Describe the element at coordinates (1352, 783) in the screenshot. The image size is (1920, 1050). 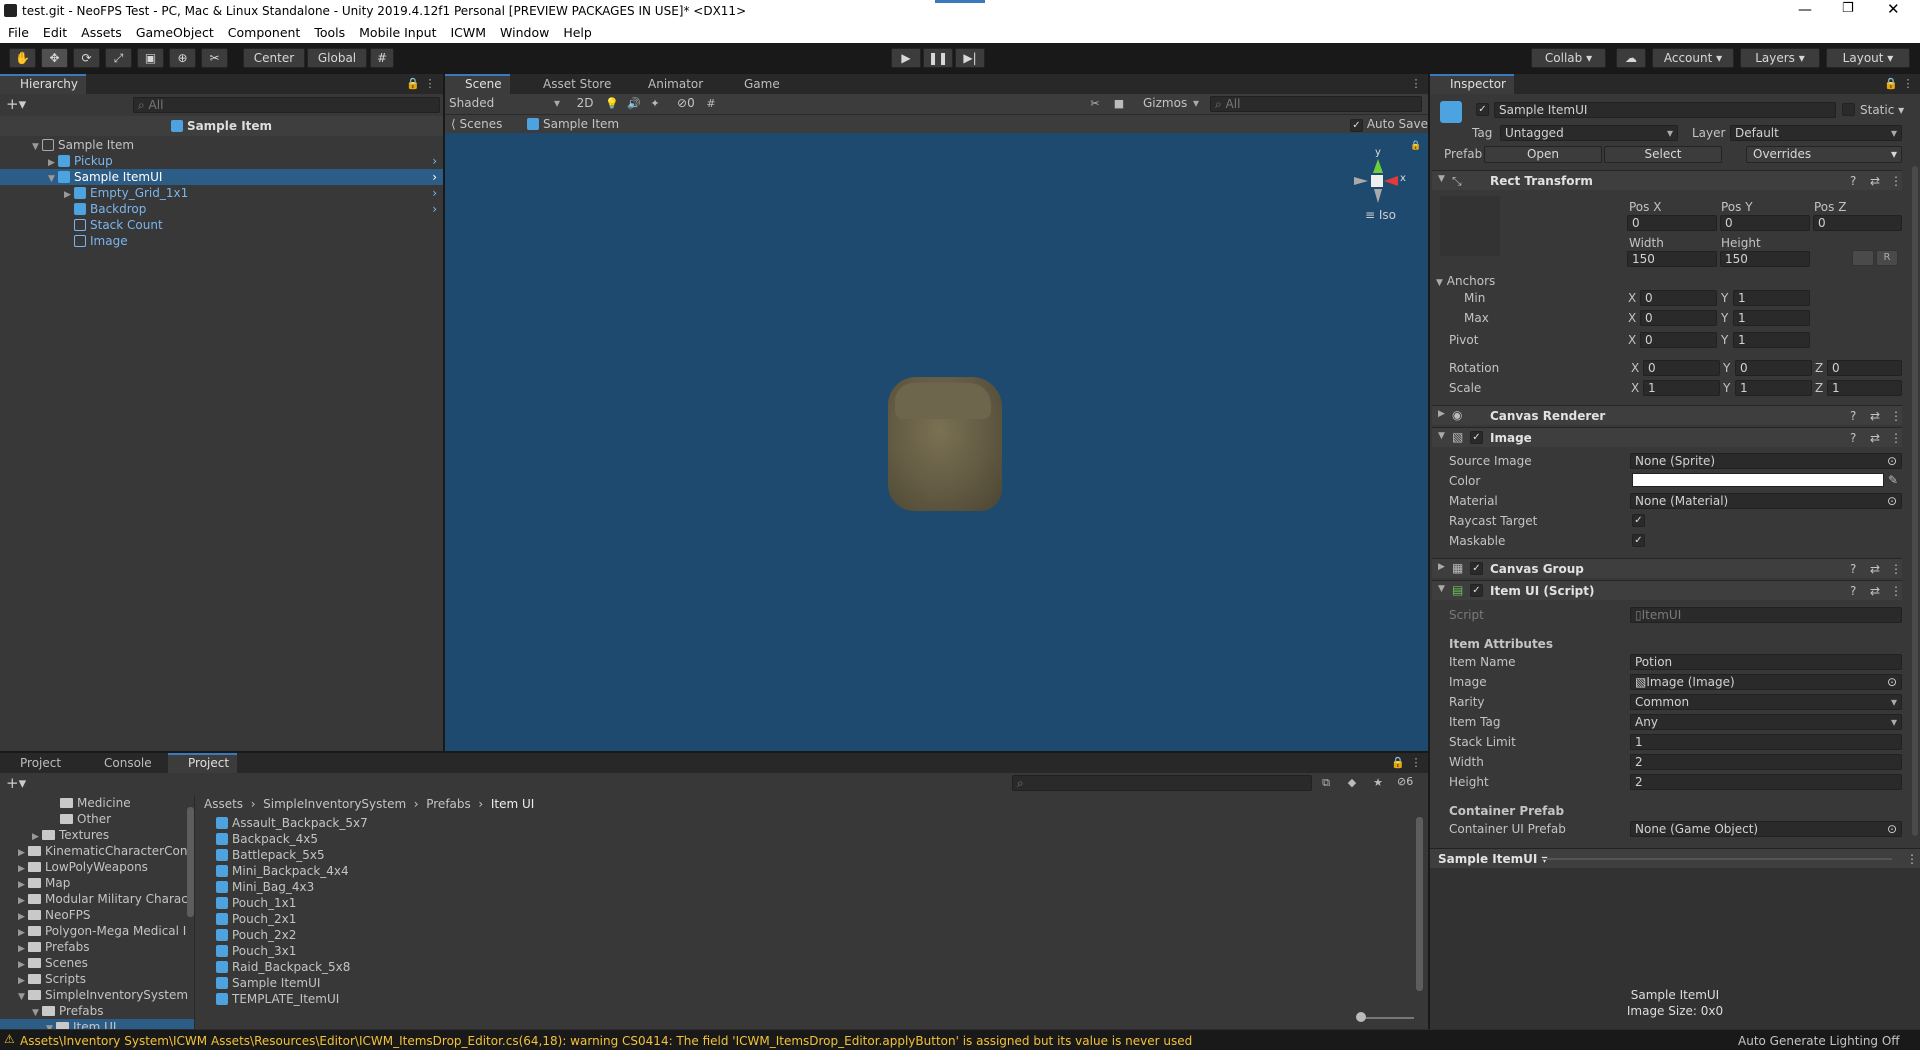
I see `filter-label-icon: ◆` at that location.